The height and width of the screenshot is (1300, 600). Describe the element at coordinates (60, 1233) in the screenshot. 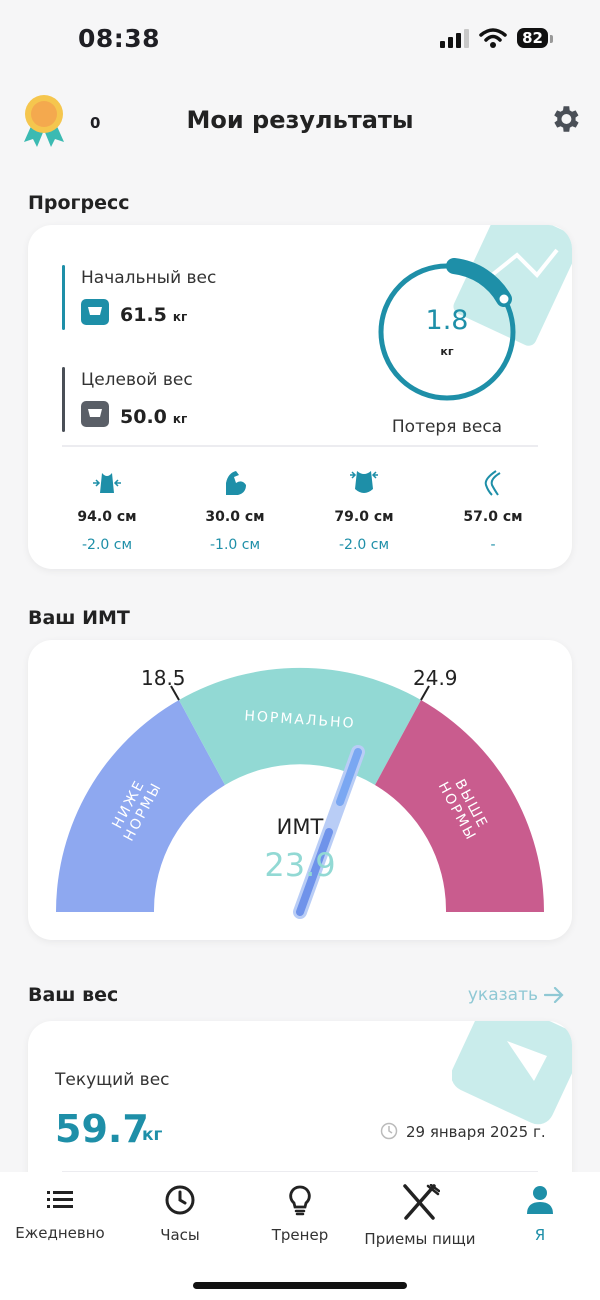

I see `tab-label: Ежедневно` at that location.